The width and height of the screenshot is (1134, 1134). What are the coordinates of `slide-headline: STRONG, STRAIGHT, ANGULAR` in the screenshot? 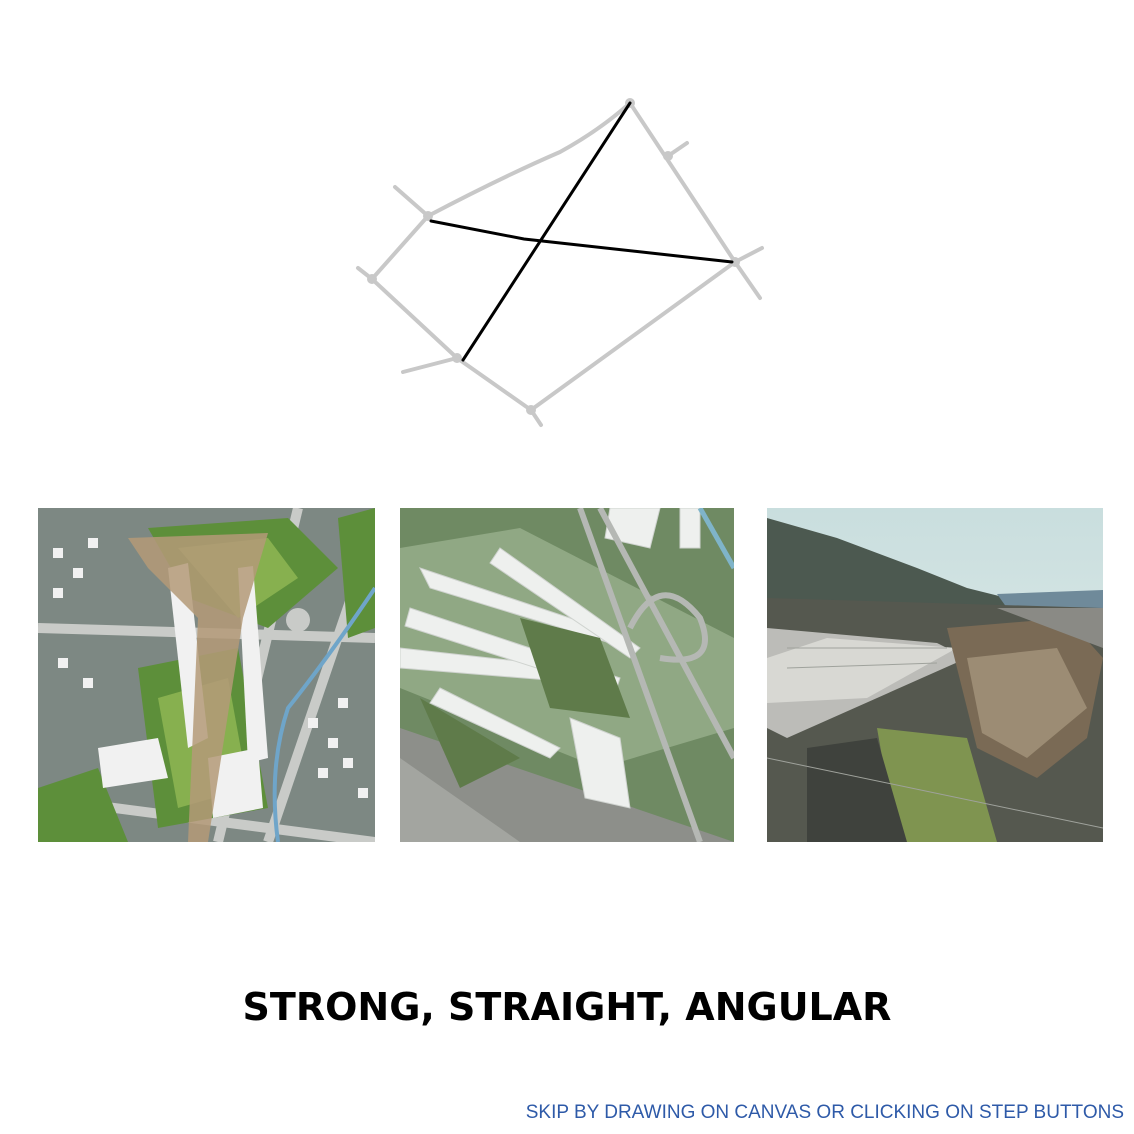 It's located at (567, 1007).